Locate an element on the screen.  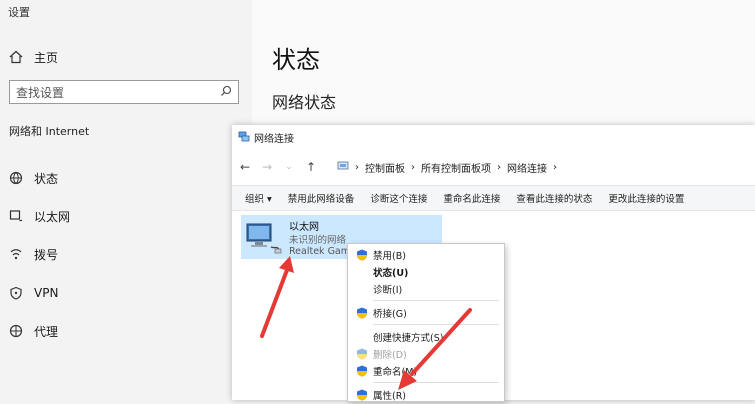
nav-home: 主页 is located at coordinates (33, 57).